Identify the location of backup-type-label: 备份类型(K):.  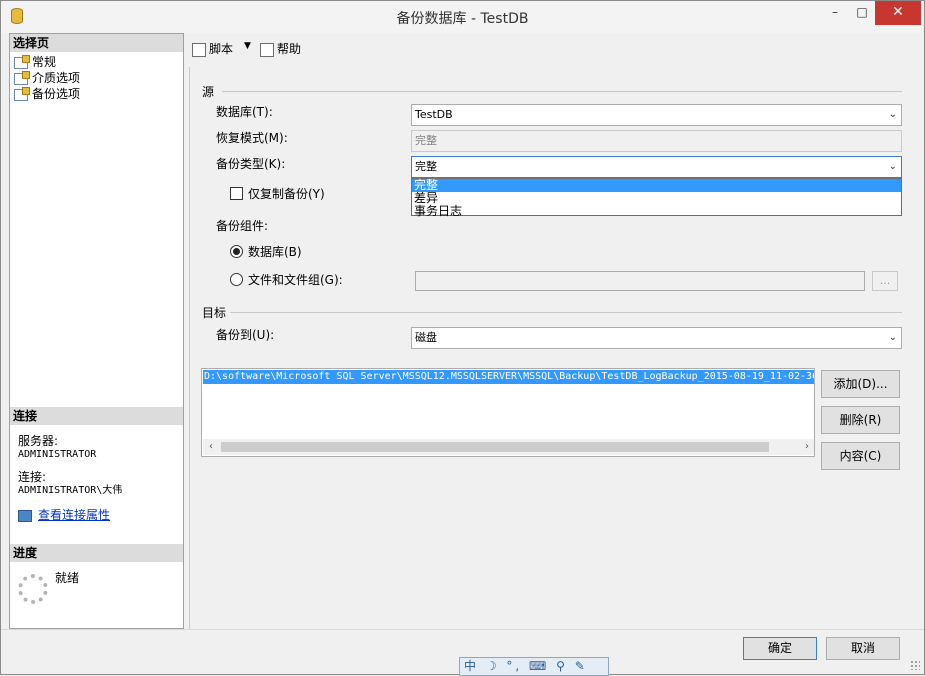
(251, 164).